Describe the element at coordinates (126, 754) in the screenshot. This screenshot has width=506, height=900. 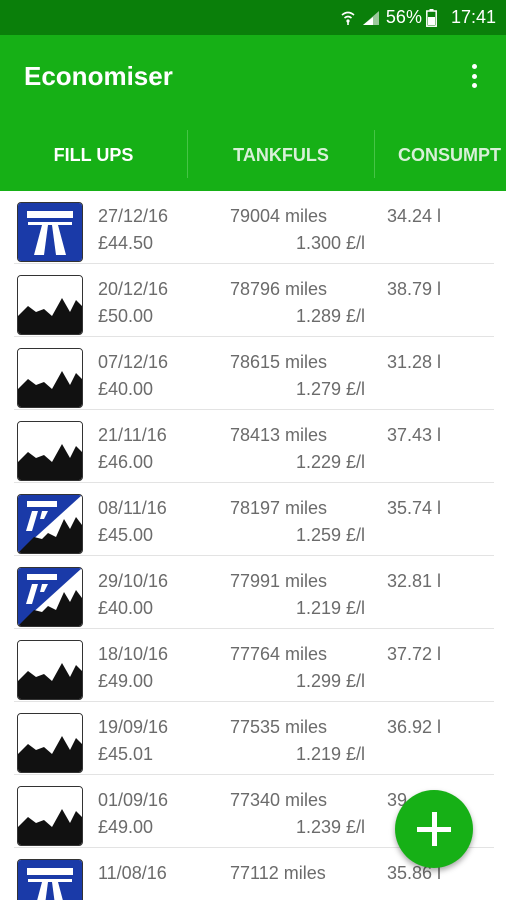
I see `fillup-cost: £45.01` at that location.